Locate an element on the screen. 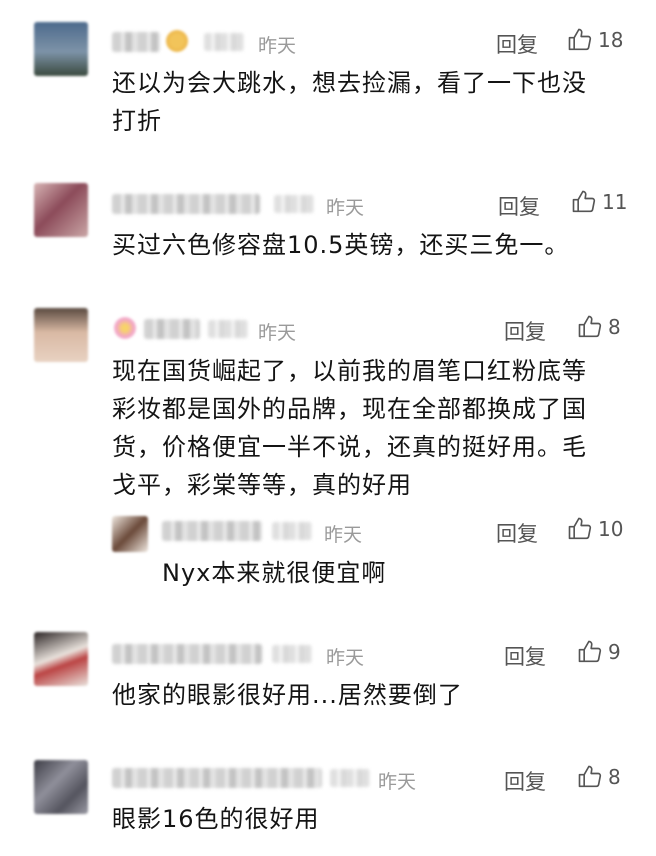 The image size is (656, 856). emoji-icon is located at coordinates (177, 41).